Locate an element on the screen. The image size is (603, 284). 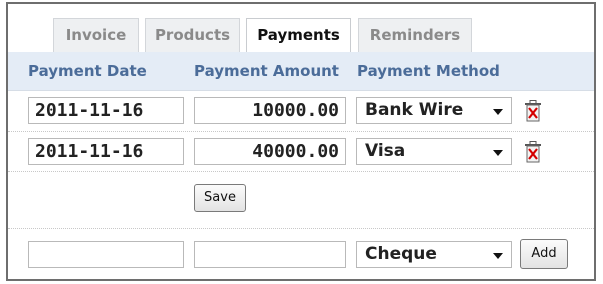
tab-products: Products is located at coordinates (192, 35).